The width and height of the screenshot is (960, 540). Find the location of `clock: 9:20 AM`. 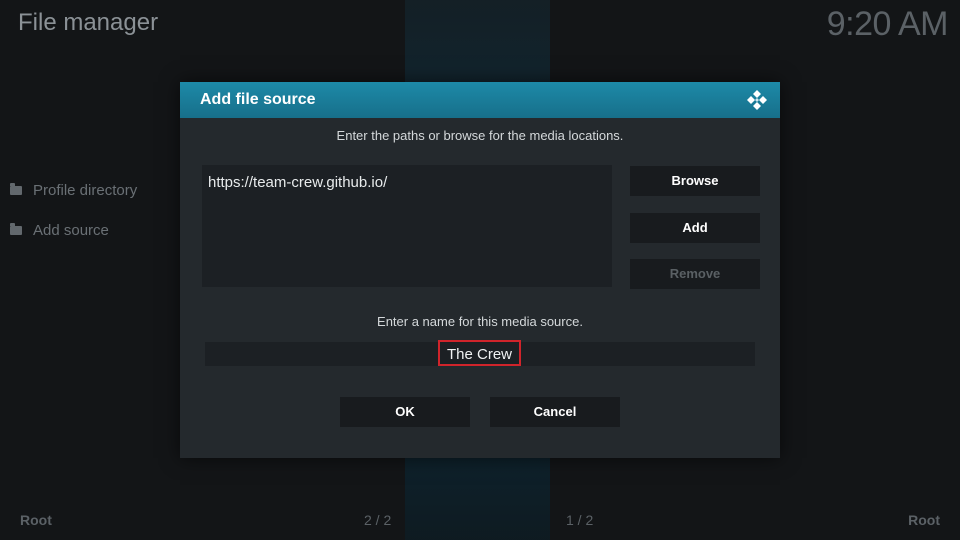

clock: 9:20 AM is located at coordinates (887, 24).